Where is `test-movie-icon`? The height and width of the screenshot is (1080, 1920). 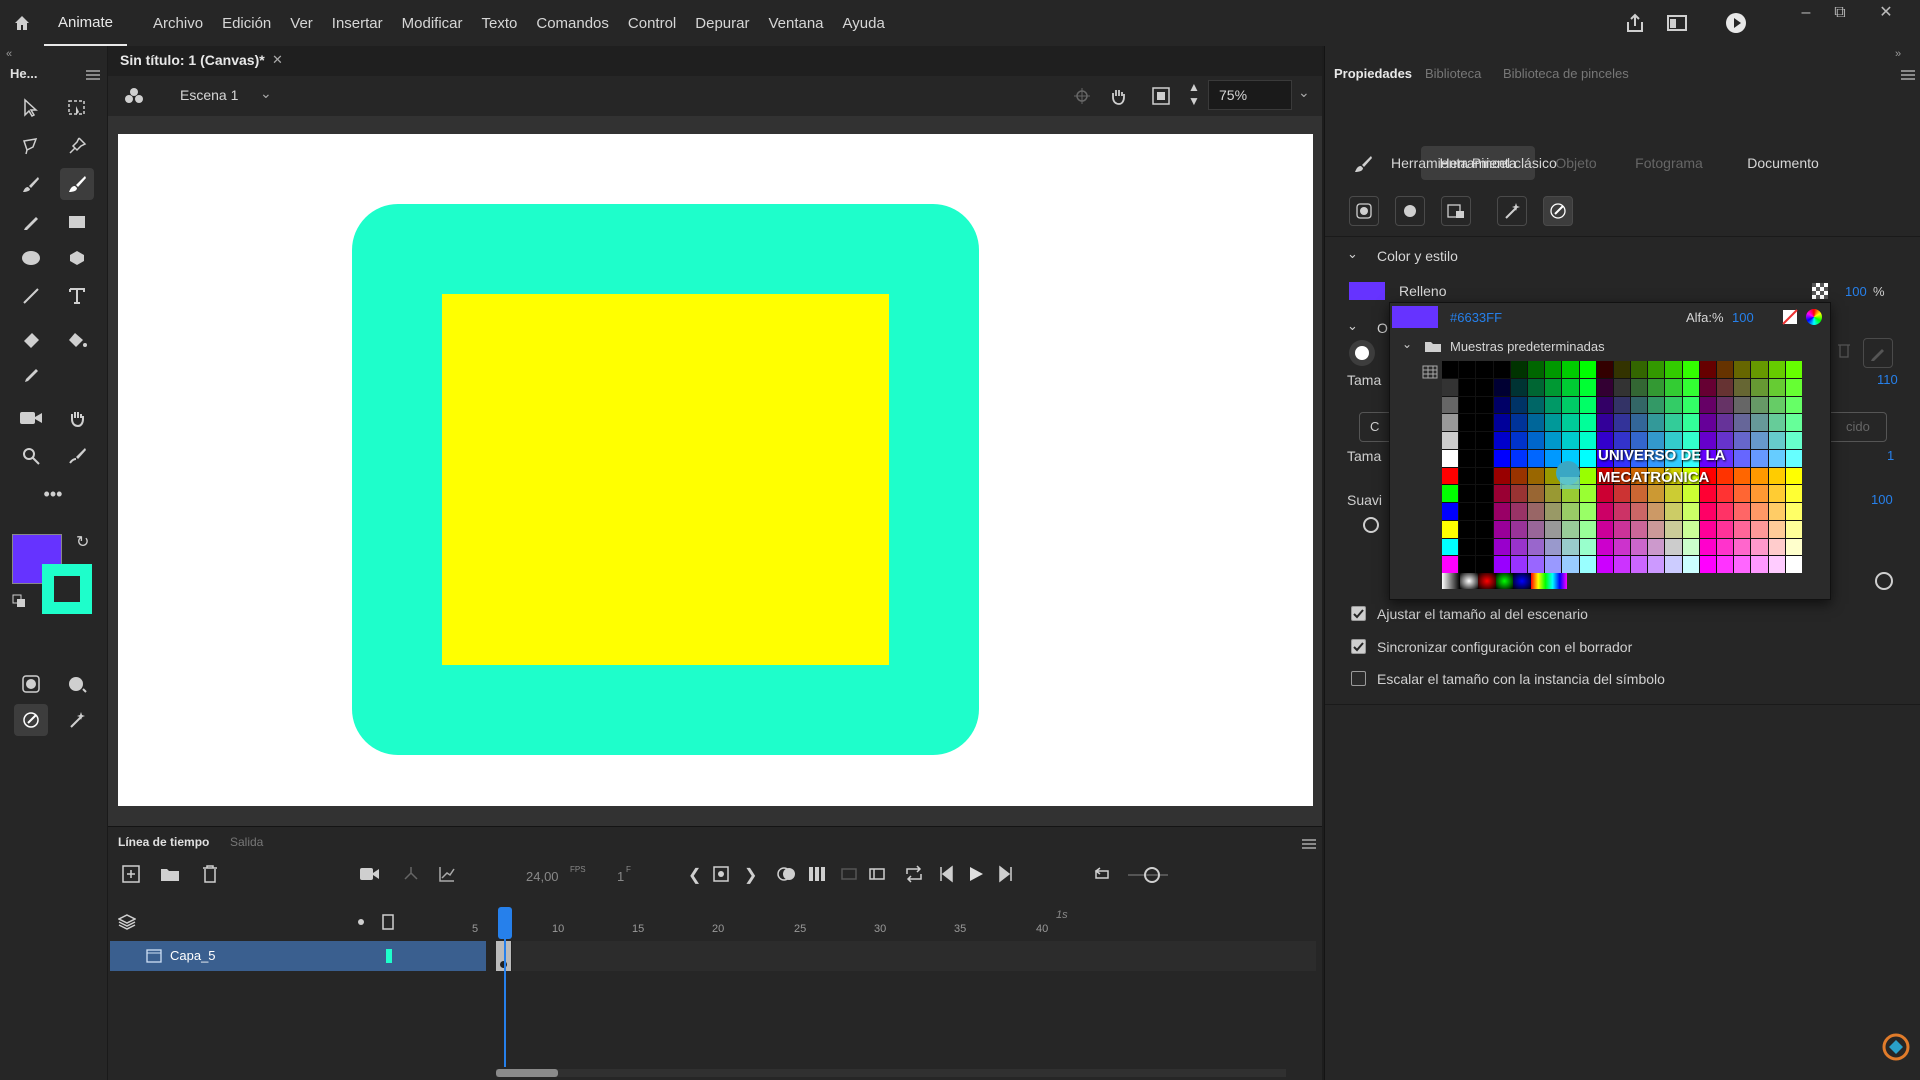
test-movie-icon is located at coordinates (1736, 24).